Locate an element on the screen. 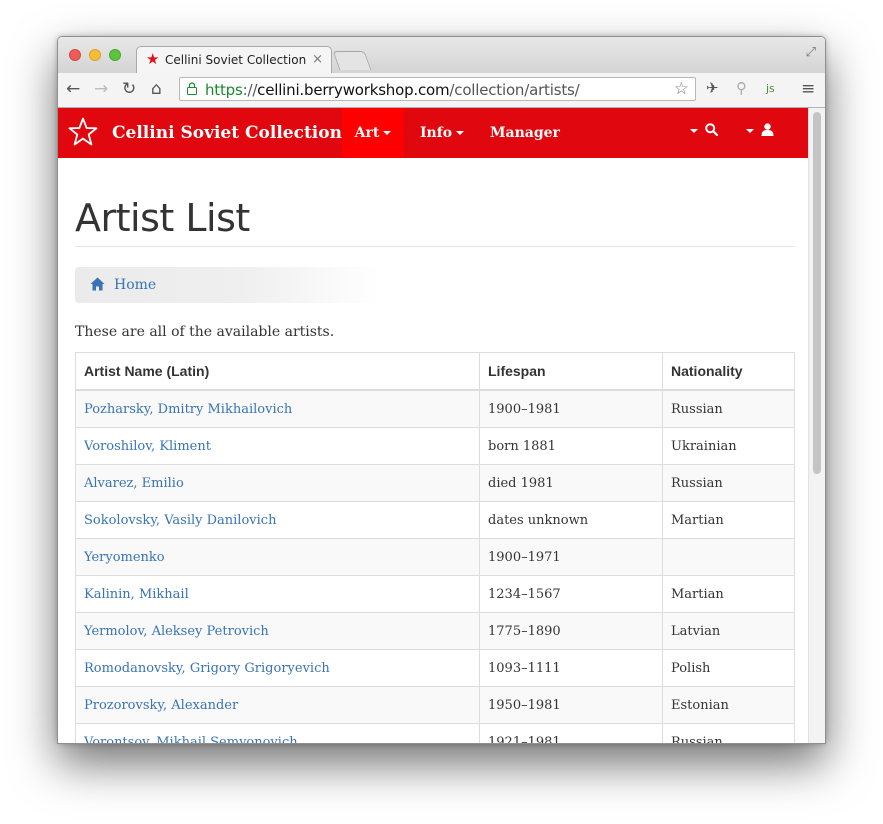  artist-link: Romodanovsky, Grigory Grigoryevich is located at coordinates (207, 668).